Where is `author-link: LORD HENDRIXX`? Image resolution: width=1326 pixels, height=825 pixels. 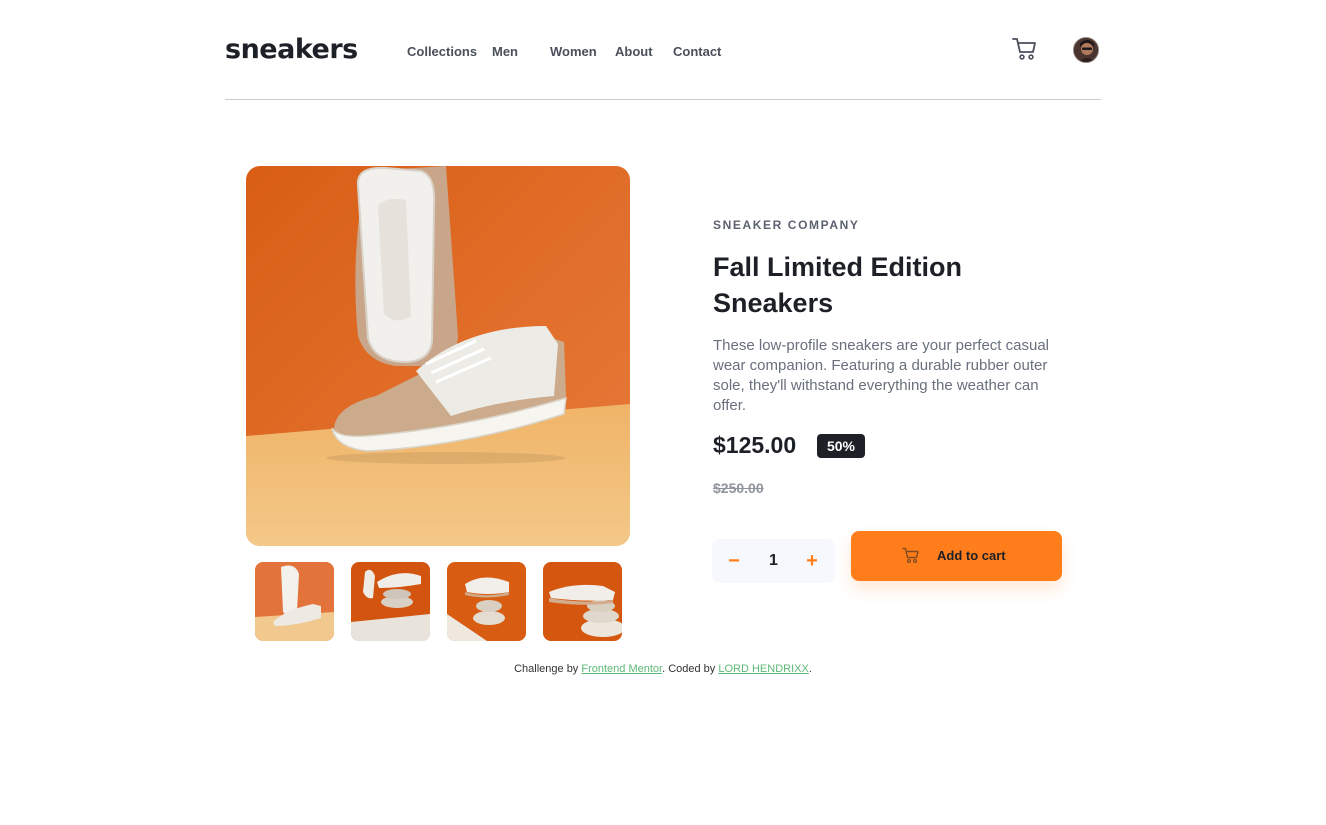
author-link: LORD HENDRIXX is located at coordinates (763, 669).